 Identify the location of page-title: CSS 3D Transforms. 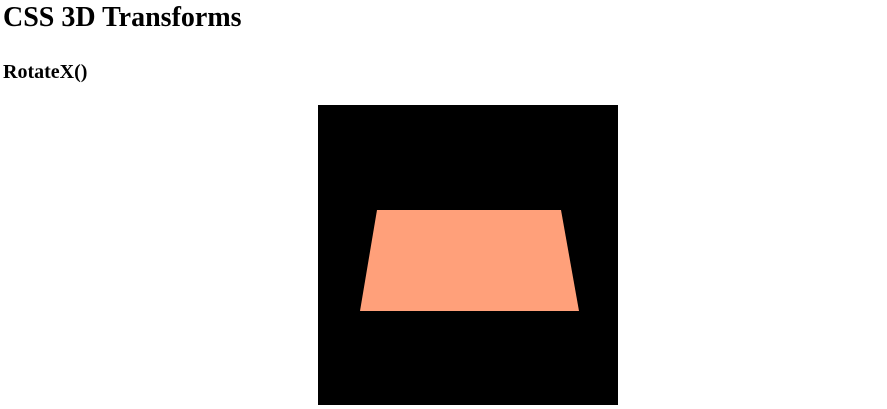
(122, 17).